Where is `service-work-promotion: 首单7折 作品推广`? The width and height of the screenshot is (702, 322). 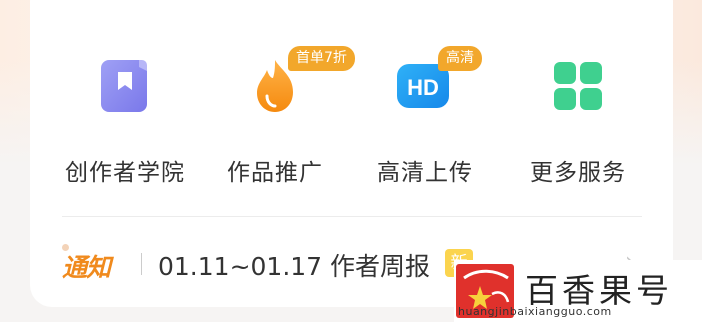
service-work-promotion: 首单7折 作品推广 is located at coordinates (277, 111).